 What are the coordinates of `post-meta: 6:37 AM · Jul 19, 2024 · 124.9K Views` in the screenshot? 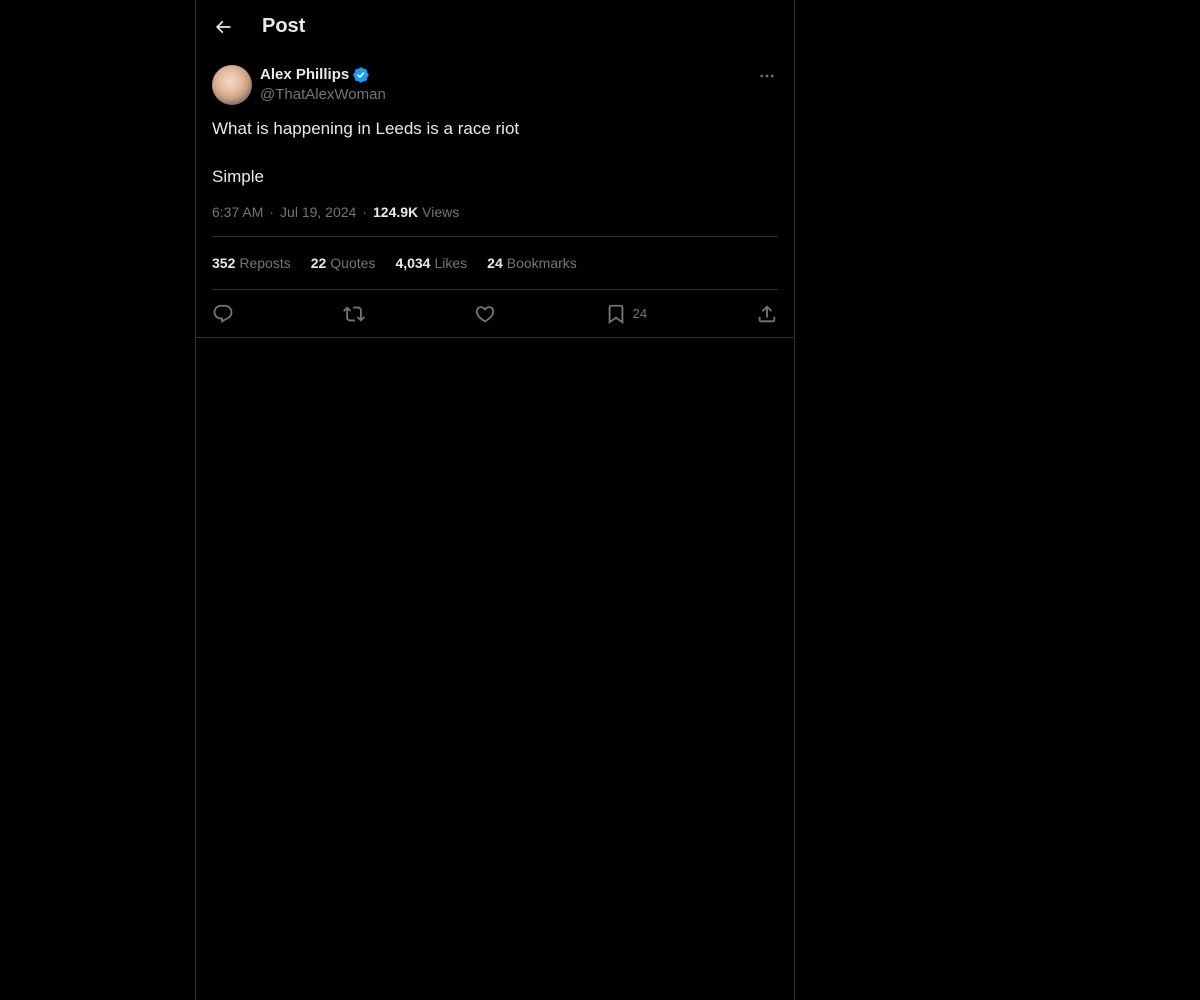 It's located at (495, 220).